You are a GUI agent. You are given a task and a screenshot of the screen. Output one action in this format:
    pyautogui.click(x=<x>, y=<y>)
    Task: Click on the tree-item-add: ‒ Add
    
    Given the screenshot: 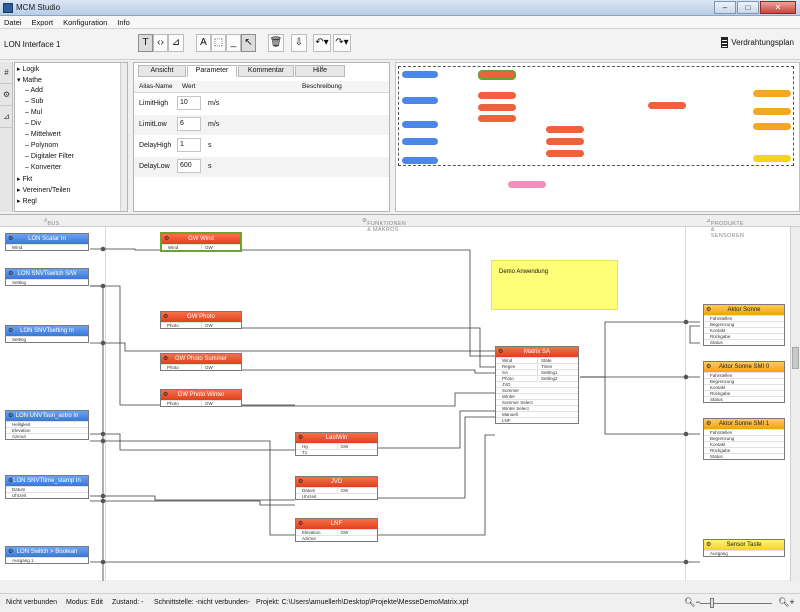 What is the action you would take?
    pyautogui.click(x=34, y=90)
    